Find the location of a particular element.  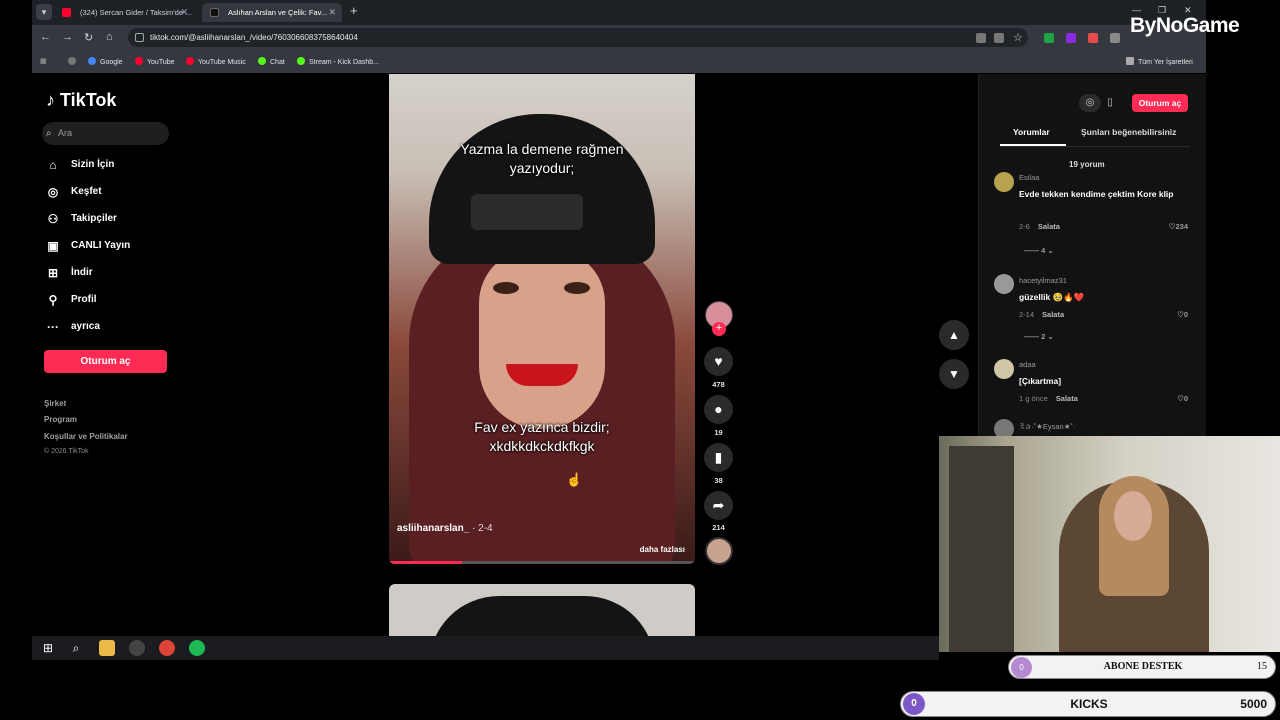

comment-username: ꉂ✰·˚★Eysan★˚· is located at coordinates (1047, 426).